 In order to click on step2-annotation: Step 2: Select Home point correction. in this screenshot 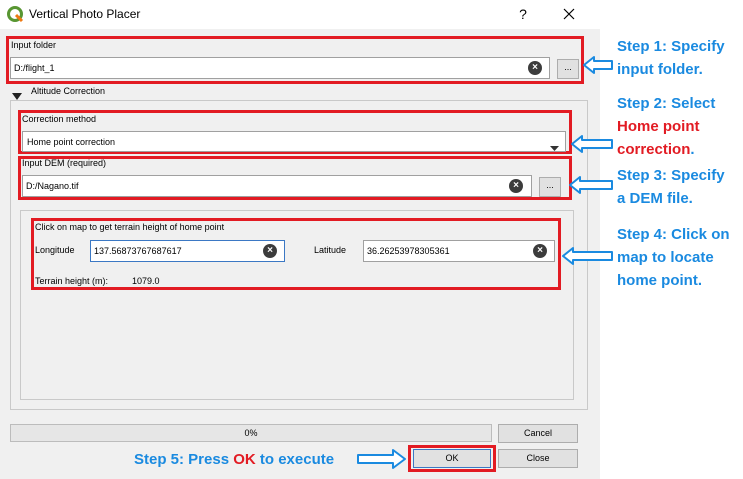, I will do `click(666, 126)`.